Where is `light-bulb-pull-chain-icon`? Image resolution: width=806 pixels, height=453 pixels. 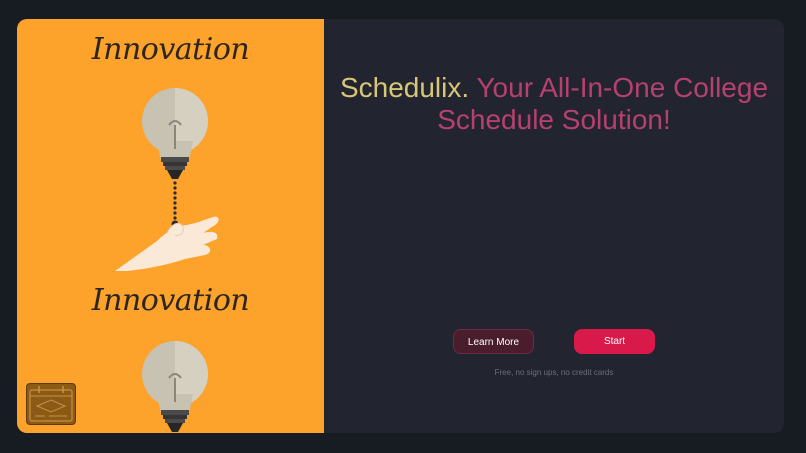
light-bulb-pull-chain-icon is located at coordinates (167, 260).